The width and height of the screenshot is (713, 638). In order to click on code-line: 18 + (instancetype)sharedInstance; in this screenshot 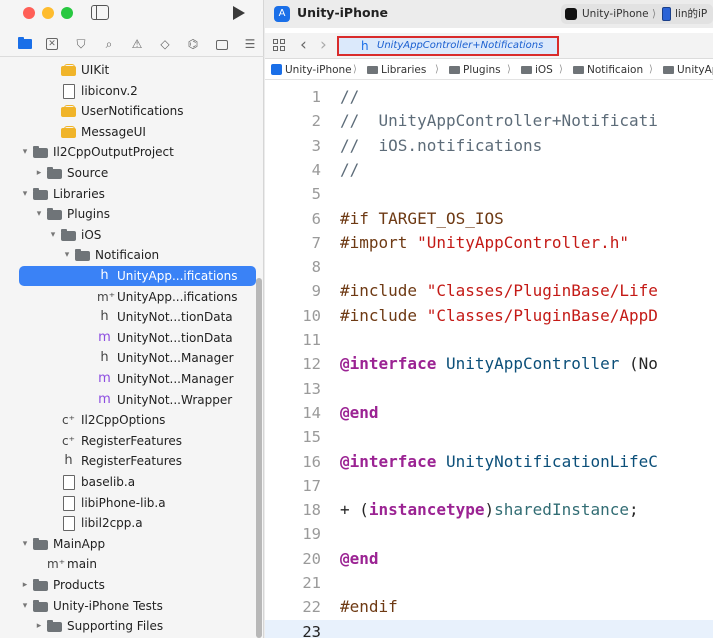, I will do `click(489, 510)`.